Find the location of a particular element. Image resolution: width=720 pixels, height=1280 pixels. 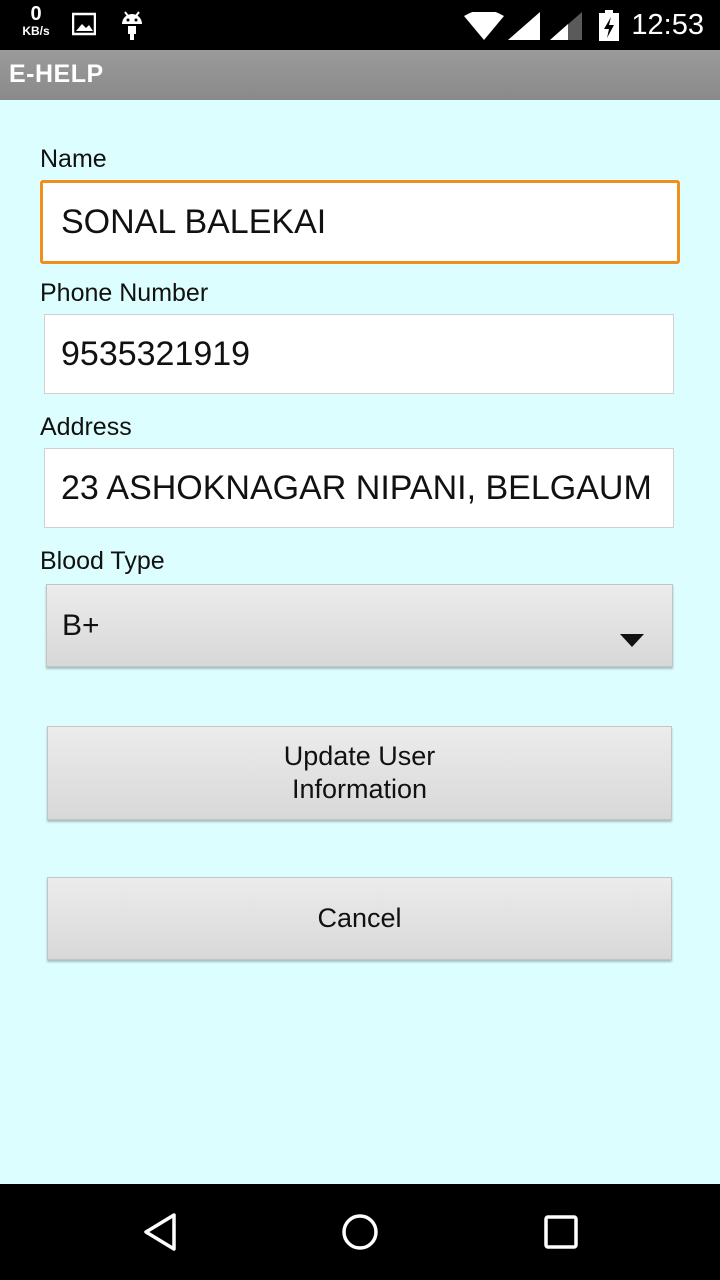

network-speed: 0 KB/s is located at coordinates (36, 20).